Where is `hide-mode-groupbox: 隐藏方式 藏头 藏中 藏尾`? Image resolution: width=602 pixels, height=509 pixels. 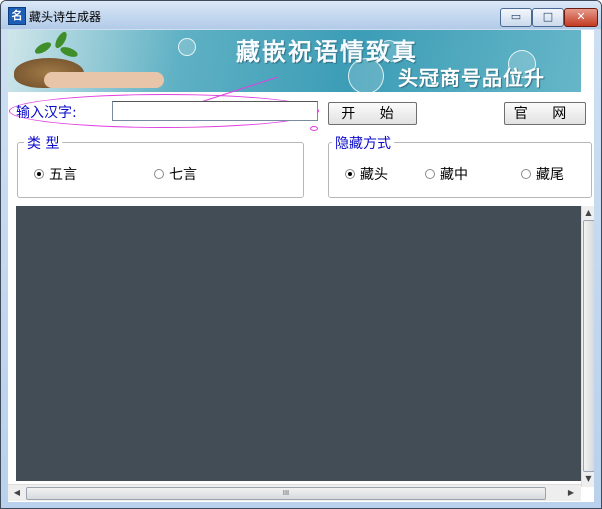 hide-mode-groupbox: 隐藏方式 藏头 藏中 藏尾 is located at coordinates (460, 165).